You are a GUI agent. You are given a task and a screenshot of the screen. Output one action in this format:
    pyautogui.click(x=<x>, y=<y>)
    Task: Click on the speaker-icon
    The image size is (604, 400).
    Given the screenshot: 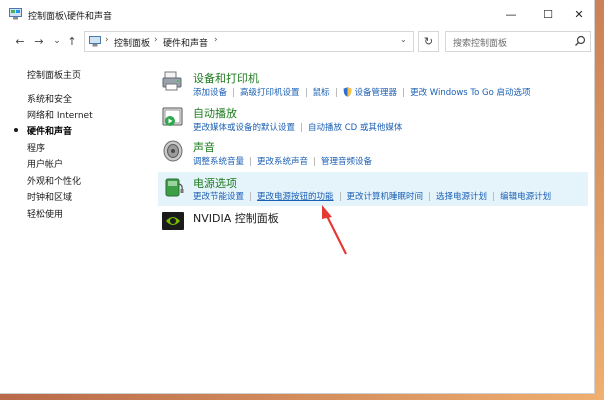 What is the action you would take?
    pyautogui.click(x=173, y=151)
    